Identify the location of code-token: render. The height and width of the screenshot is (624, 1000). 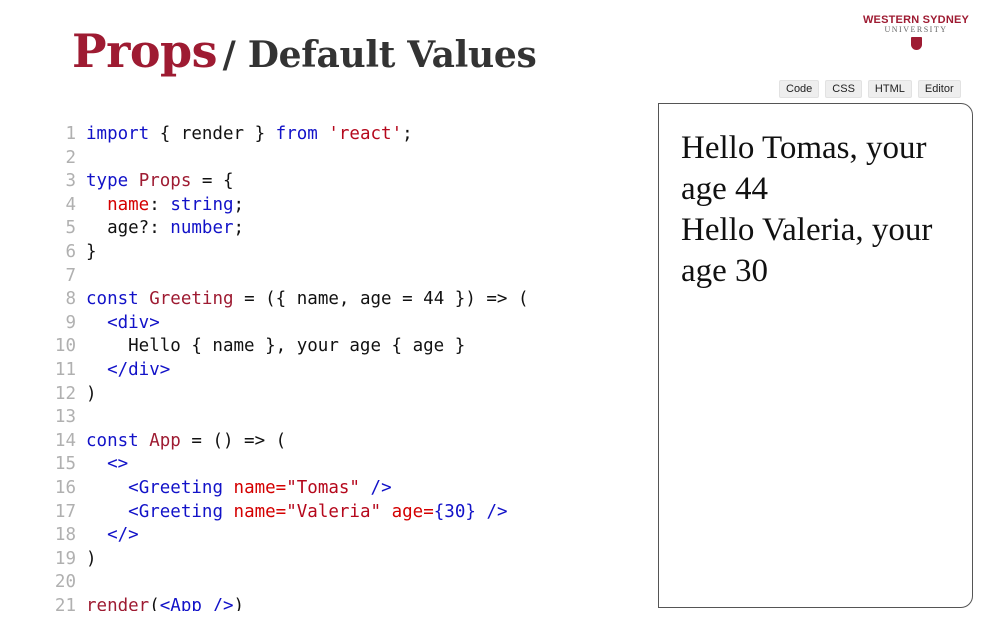
(118, 603).